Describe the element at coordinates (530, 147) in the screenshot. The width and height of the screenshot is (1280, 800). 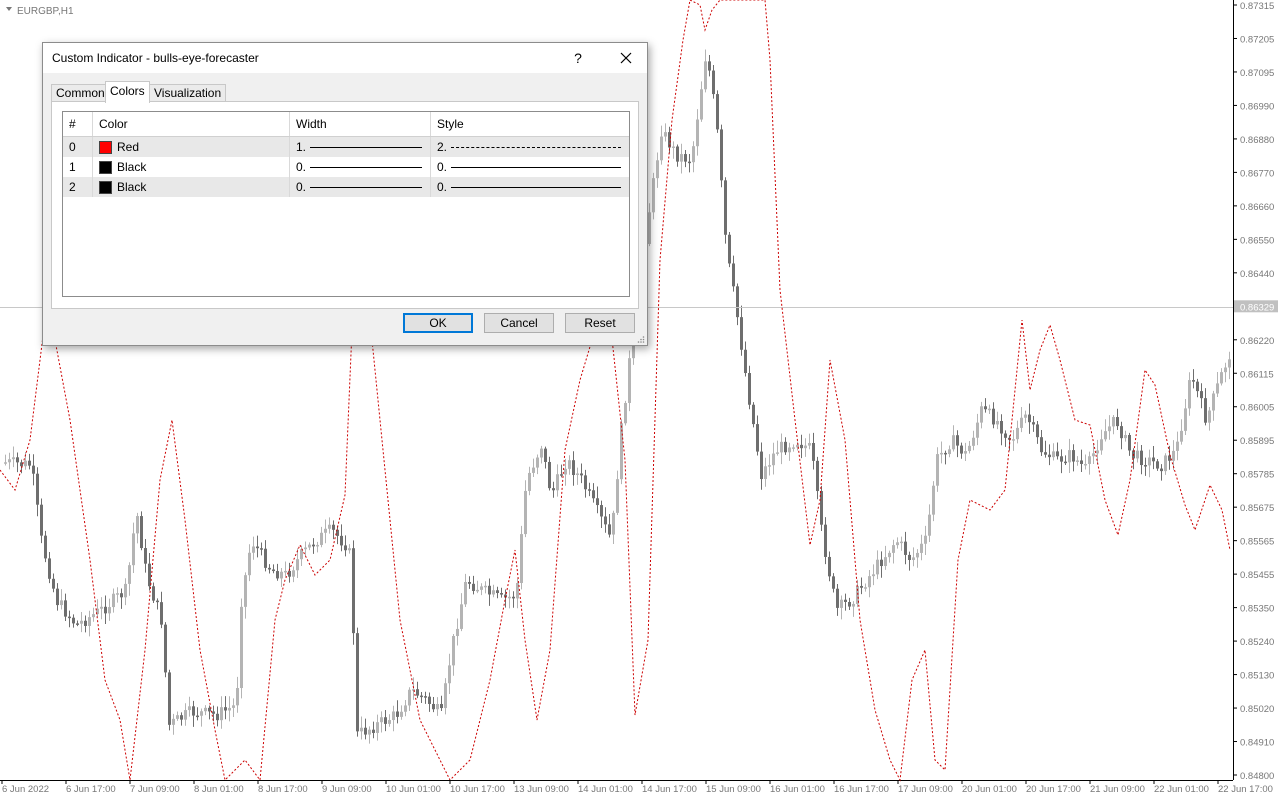
I see `style-cell: 2.` at that location.